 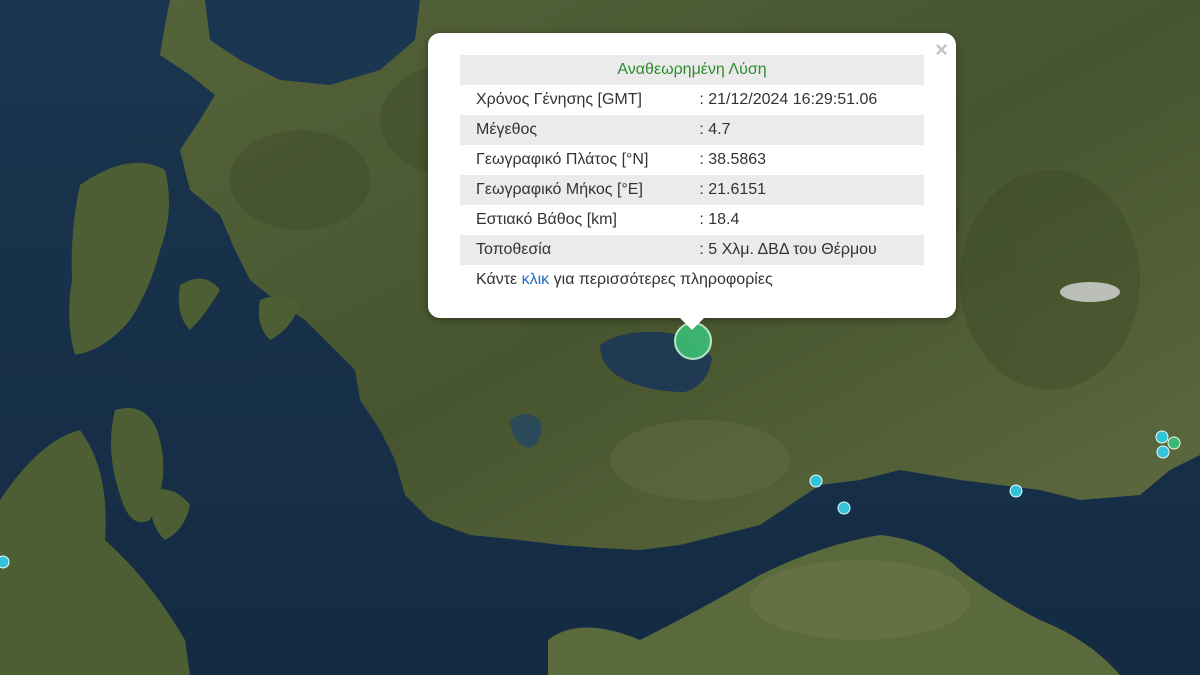 I want to click on origin-time-value: : 21/12/2024 16:29:51.06, so click(x=788, y=99).